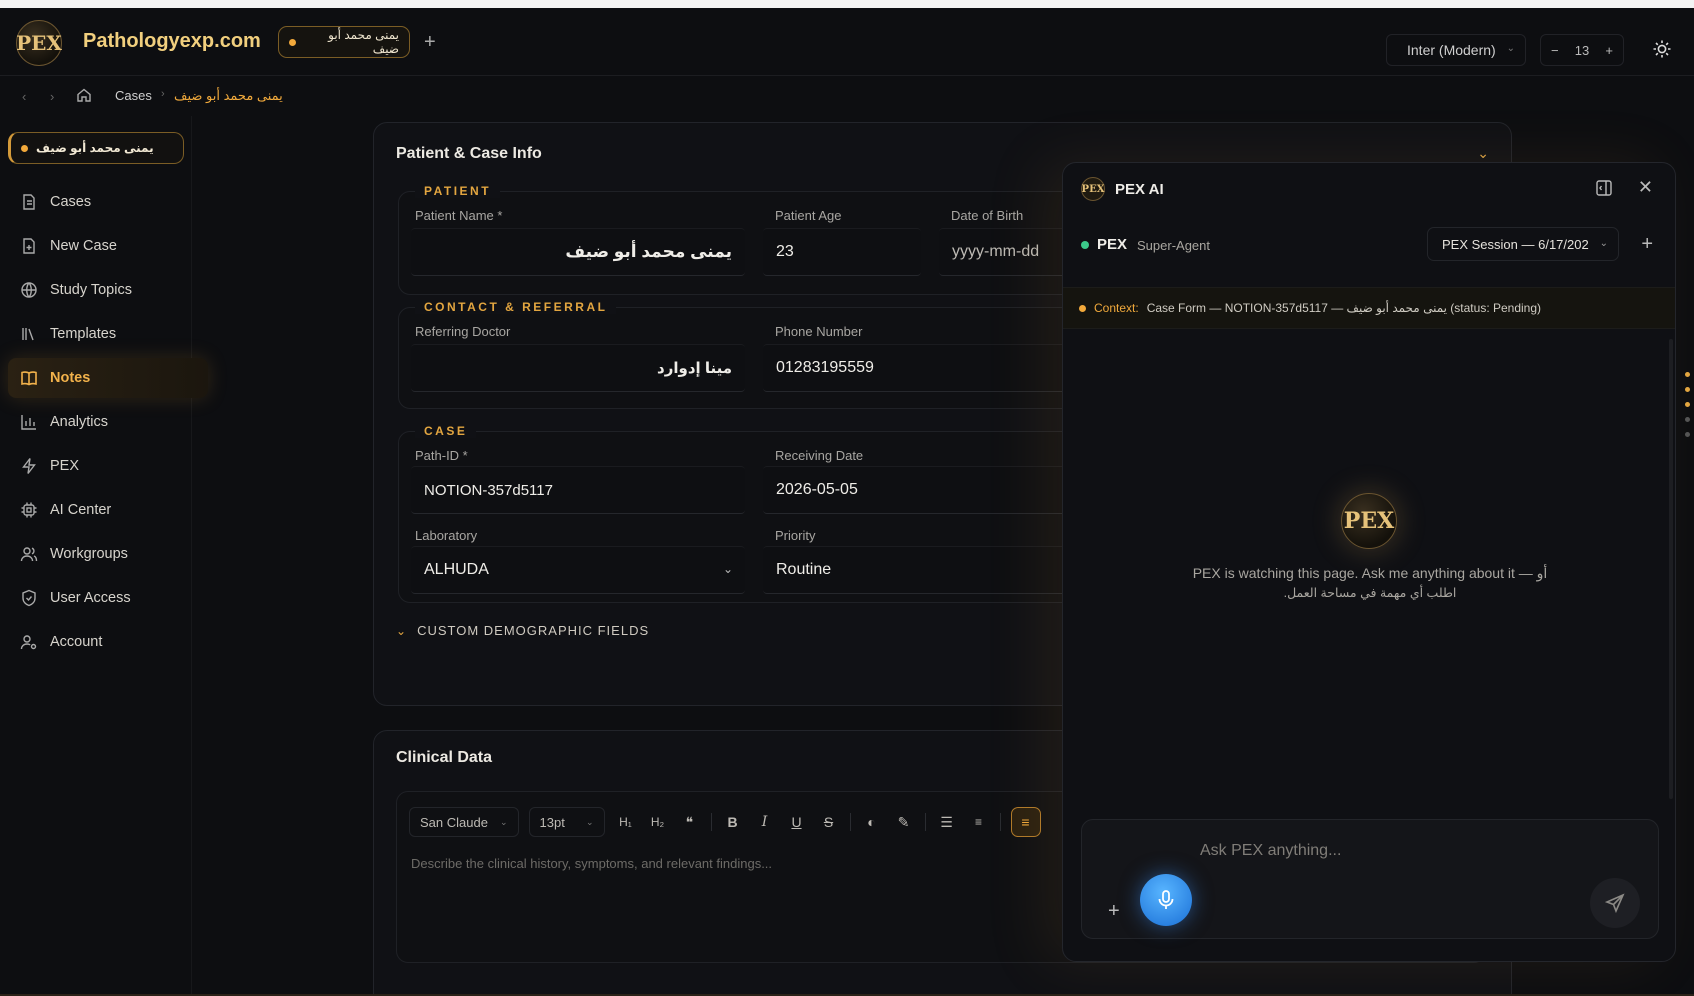 The height and width of the screenshot is (996, 1694). What do you see at coordinates (829, 822) in the screenshot?
I see `strikethrough-icon: S` at bounding box center [829, 822].